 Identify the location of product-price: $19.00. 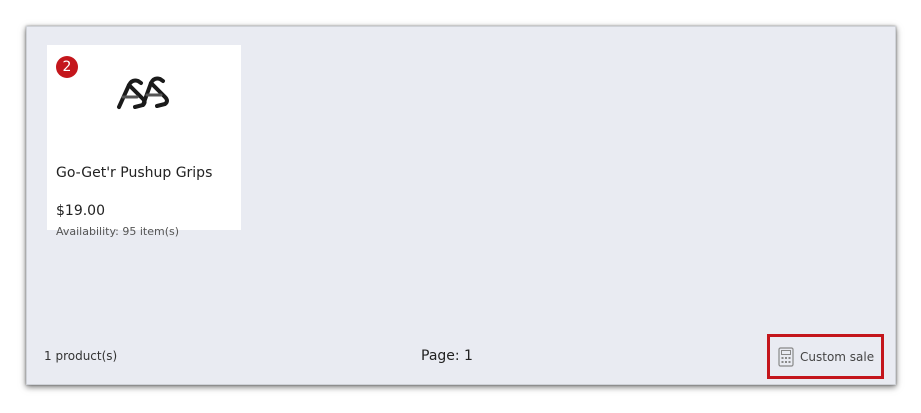
(80, 211).